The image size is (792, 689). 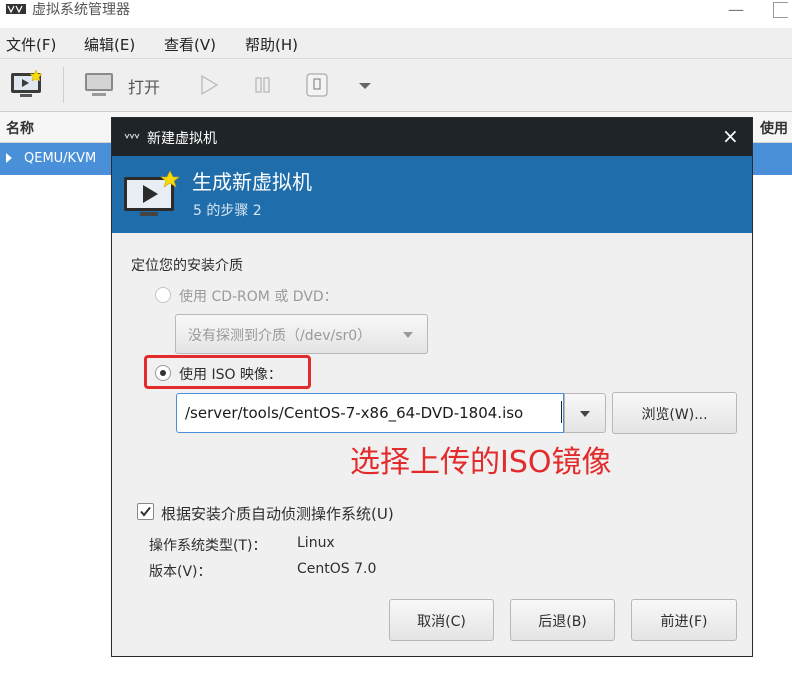 I want to click on dialog-banner: 生成新虚拟机 5 的步骤 2, so click(x=432, y=194).